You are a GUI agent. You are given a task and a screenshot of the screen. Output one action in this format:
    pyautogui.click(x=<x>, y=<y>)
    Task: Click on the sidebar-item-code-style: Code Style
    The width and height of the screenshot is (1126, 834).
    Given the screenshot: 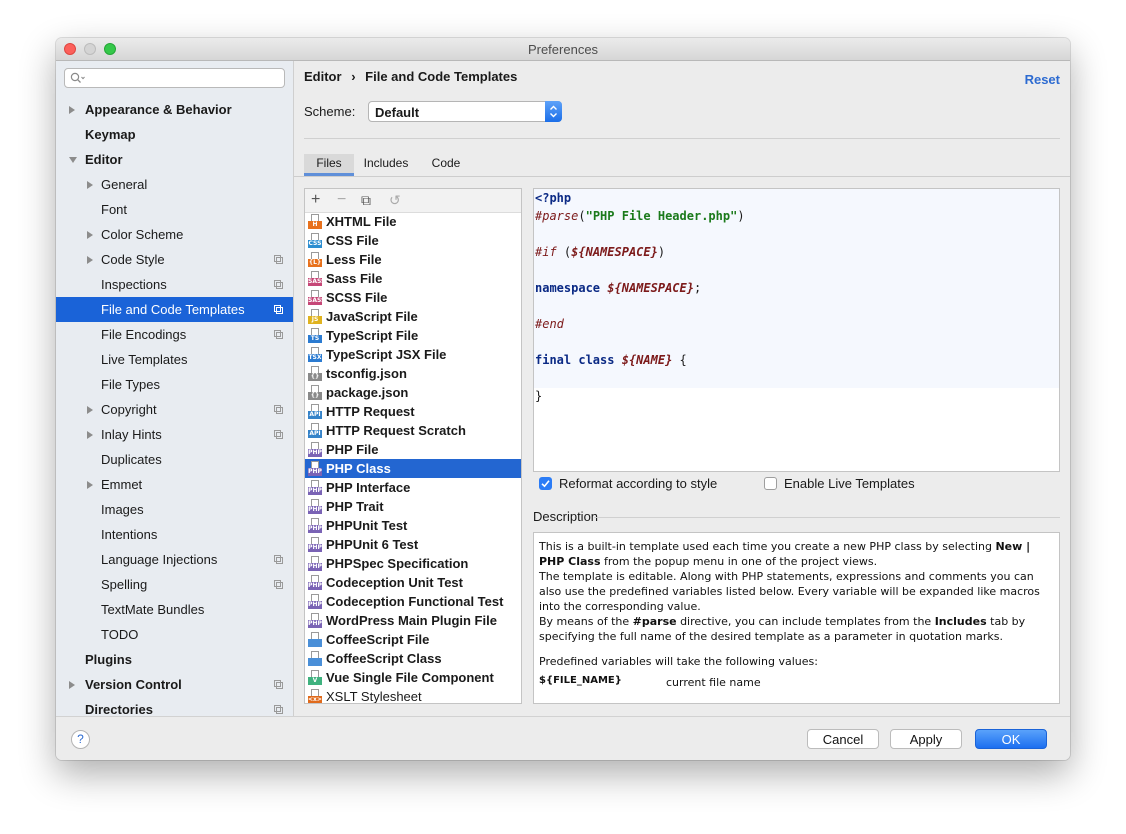 What is the action you would take?
    pyautogui.click(x=174, y=259)
    